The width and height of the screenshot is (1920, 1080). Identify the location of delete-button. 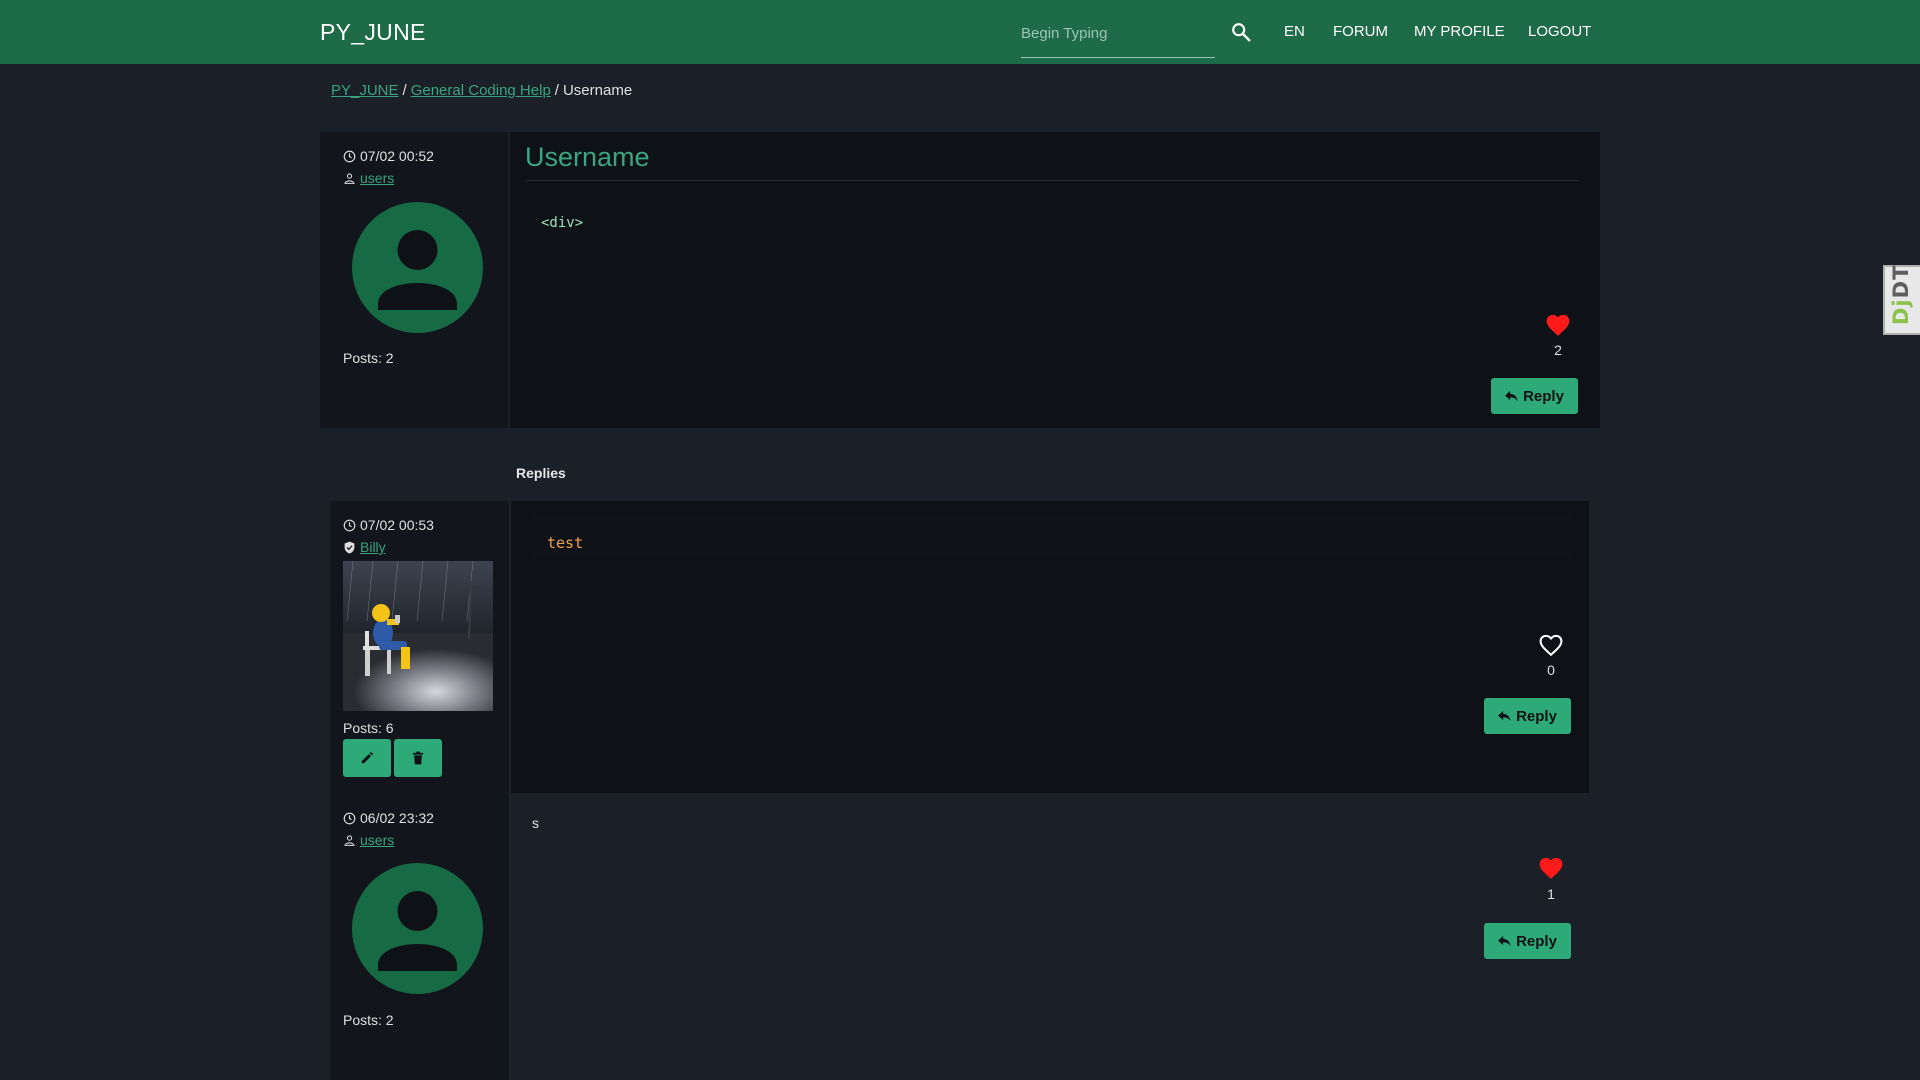
(418, 758).